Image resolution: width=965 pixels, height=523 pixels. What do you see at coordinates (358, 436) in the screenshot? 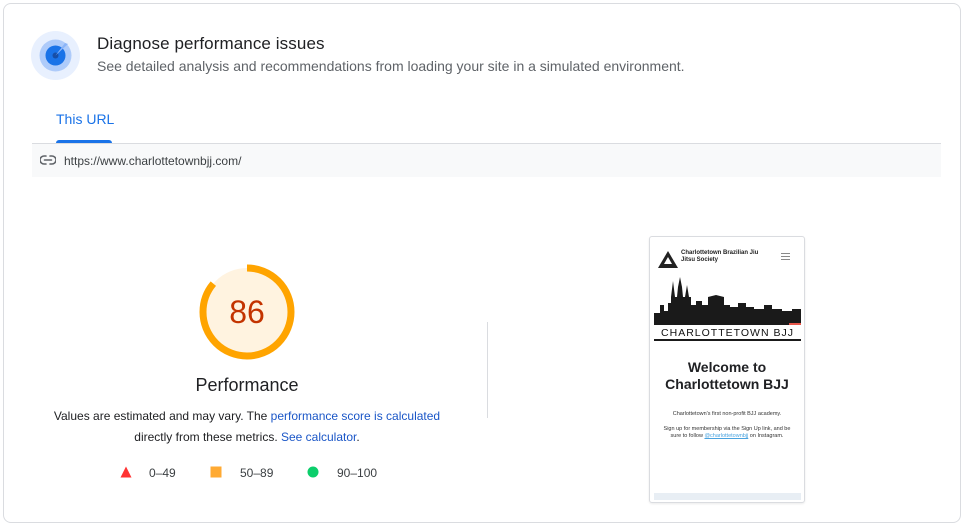
I see `description-text-3: .` at bounding box center [358, 436].